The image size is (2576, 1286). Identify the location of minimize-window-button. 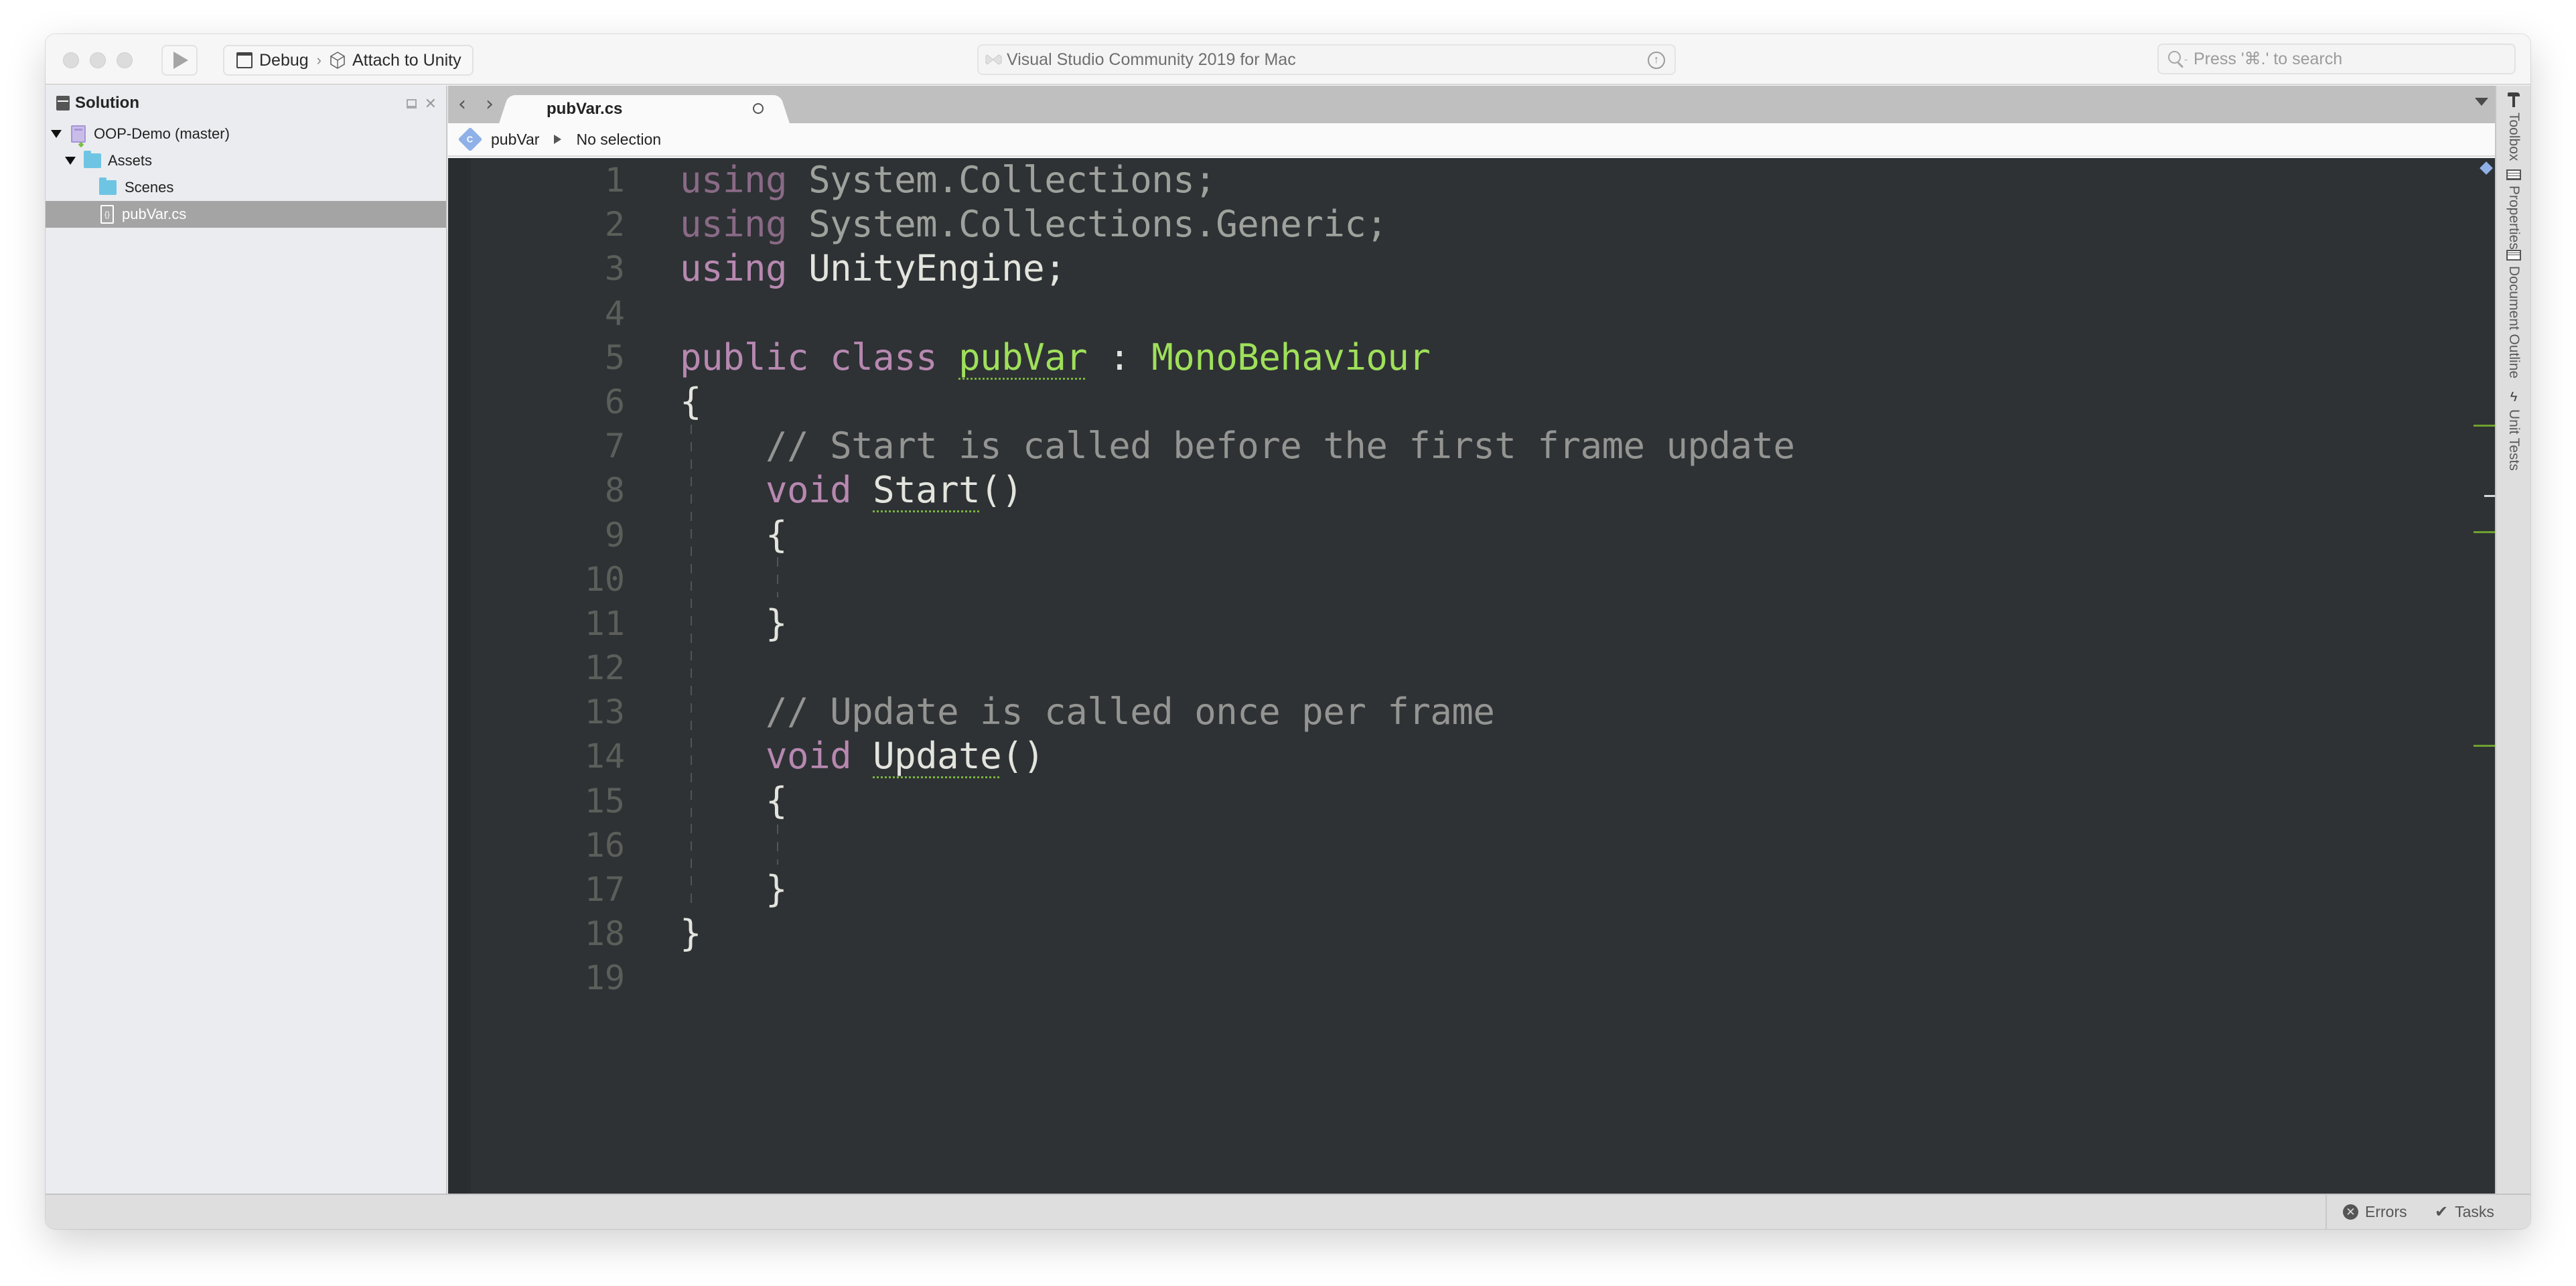
(98, 60).